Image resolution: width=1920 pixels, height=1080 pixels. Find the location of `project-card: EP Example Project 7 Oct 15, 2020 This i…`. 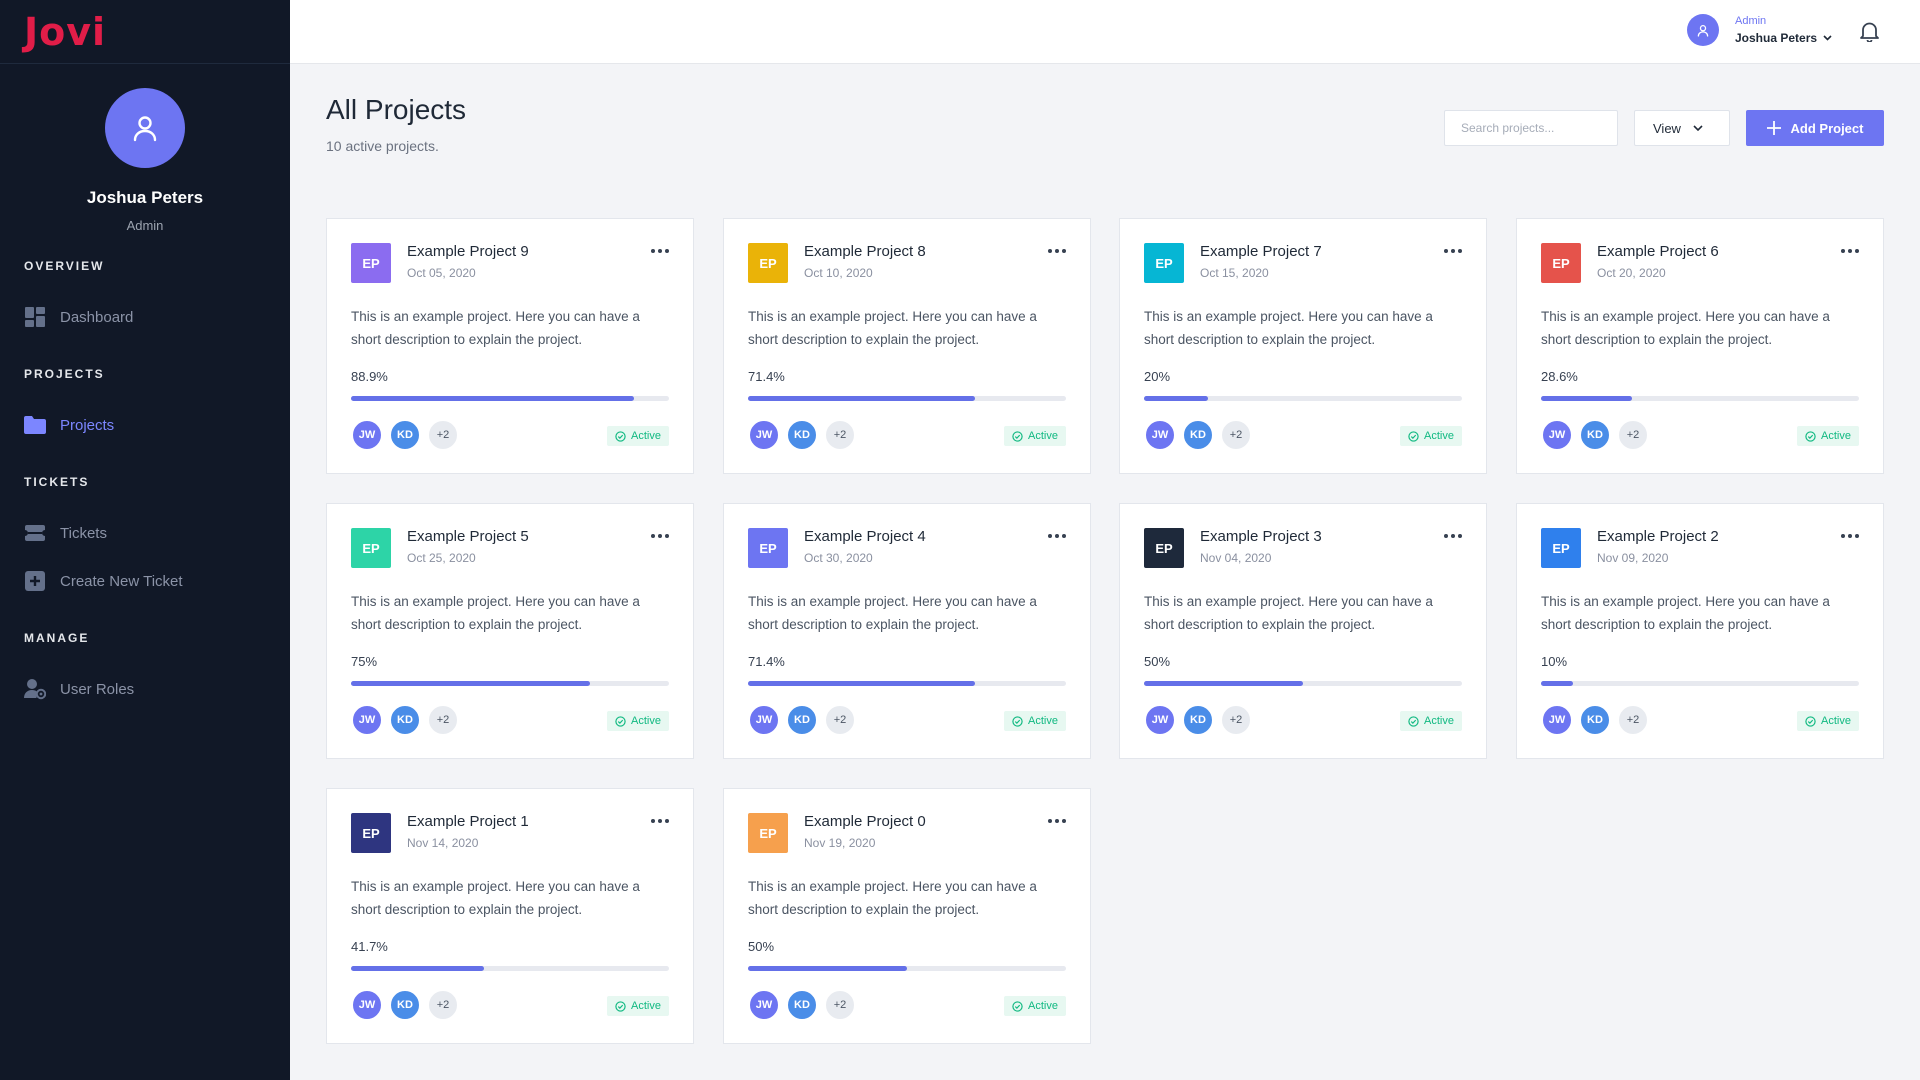

project-card: EP Example Project 7 Oct 15, 2020 This i… is located at coordinates (1303, 346).